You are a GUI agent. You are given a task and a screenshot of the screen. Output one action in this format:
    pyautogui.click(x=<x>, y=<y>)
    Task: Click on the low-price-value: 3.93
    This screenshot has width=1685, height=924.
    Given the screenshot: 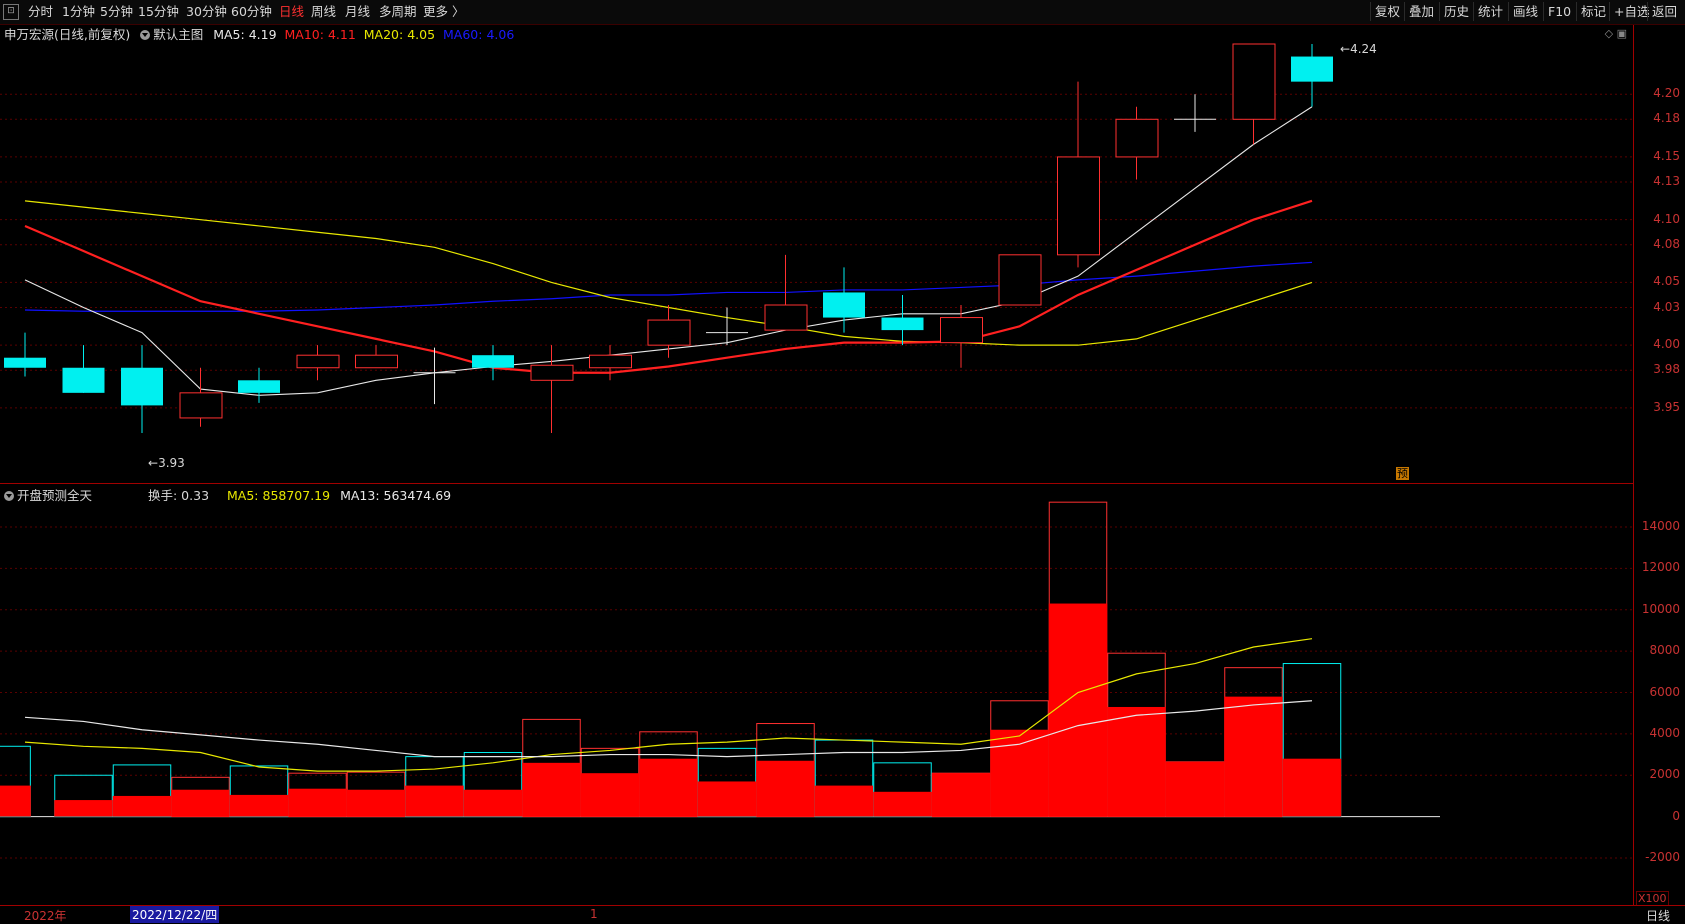 What is the action you would take?
    pyautogui.click(x=171, y=463)
    